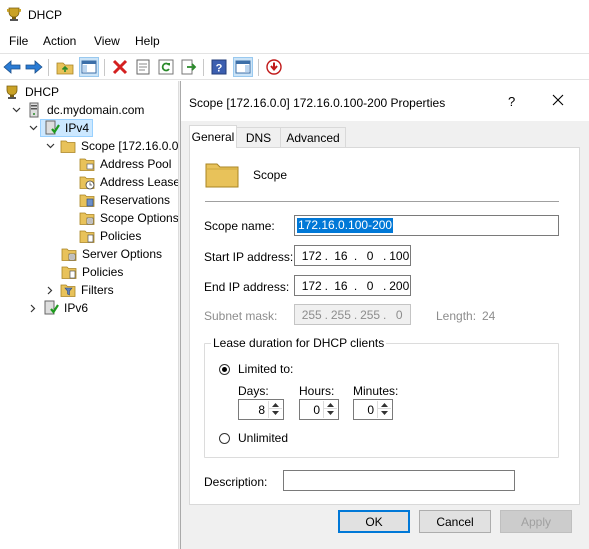 This screenshot has height=549, width=589. What do you see at coordinates (121, 236) in the screenshot?
I see `tree-label: Policies` at bounding box center [121, 236].